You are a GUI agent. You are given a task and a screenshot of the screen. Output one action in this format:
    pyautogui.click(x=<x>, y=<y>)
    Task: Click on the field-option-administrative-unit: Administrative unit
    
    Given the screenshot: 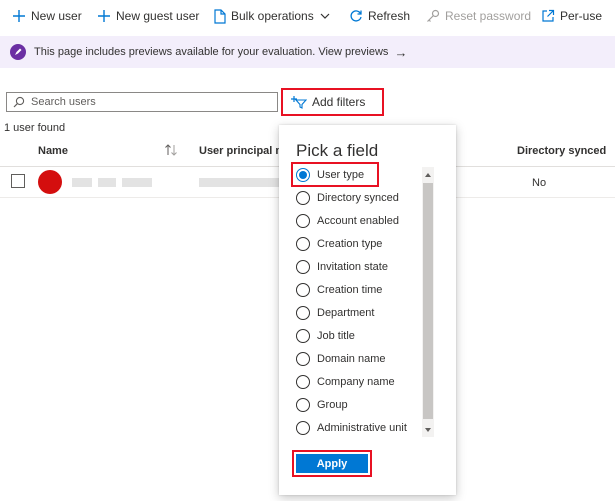 What is the action you would take?
    pyautogui.click(x=351, y=428)
    